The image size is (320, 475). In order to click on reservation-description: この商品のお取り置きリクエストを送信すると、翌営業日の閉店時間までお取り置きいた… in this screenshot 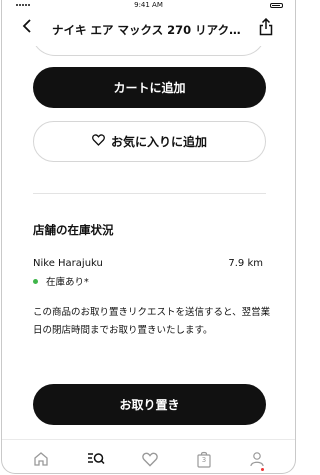, I will do `click(152, 321)`.